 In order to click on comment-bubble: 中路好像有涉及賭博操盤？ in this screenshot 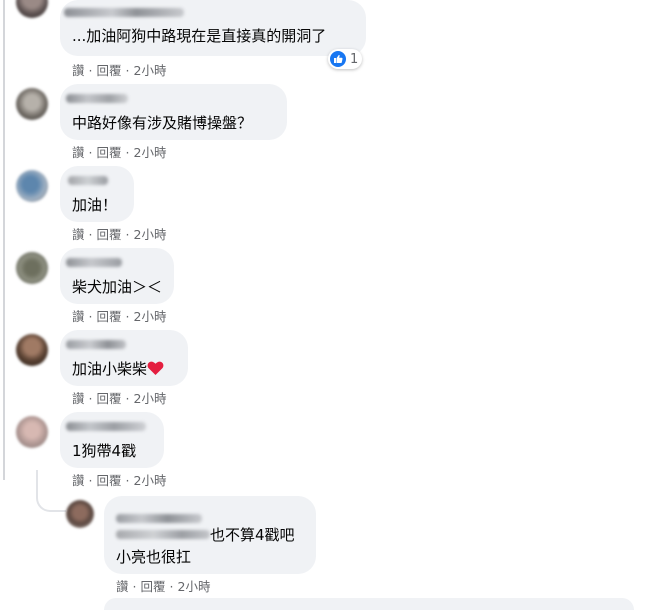, I will do `click(173, 112)`.